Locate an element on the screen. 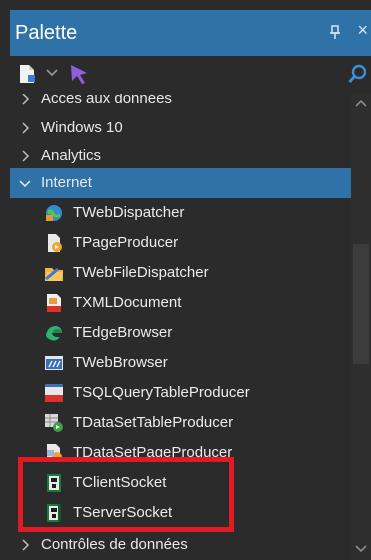 Image resolution: width=371 pixels, height=560 pixels. component-item: TClientSocket is located at coordinates (180, 483).